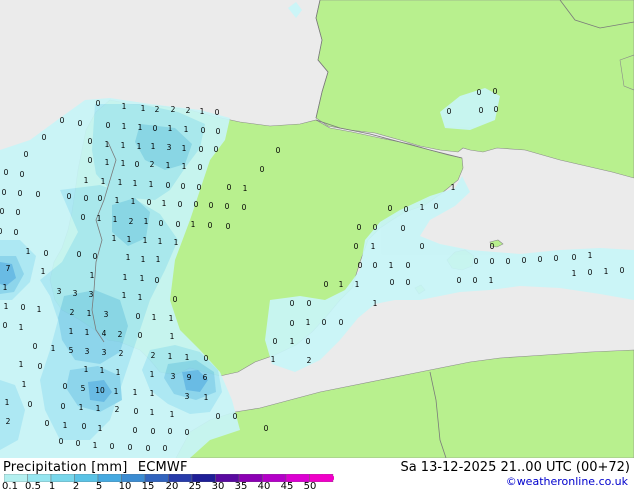 Image resolution: width=634 pixels, height=492 pixels. What do you see at coordinates (189, 377) in the screenshot?
I see `value-label: 9` at bounding box center [189, 377].